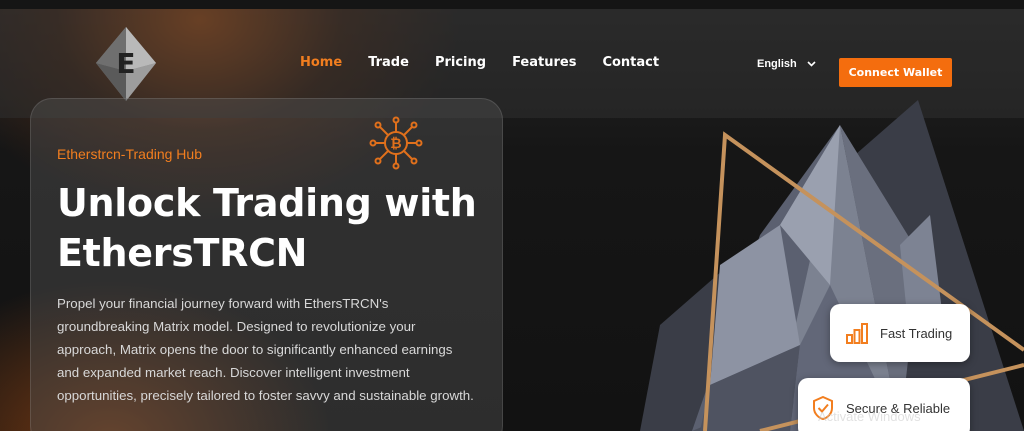  Describe the element at coordinates (388, 62) in the screenshot. I see `nav-trade: Trade` at that location.